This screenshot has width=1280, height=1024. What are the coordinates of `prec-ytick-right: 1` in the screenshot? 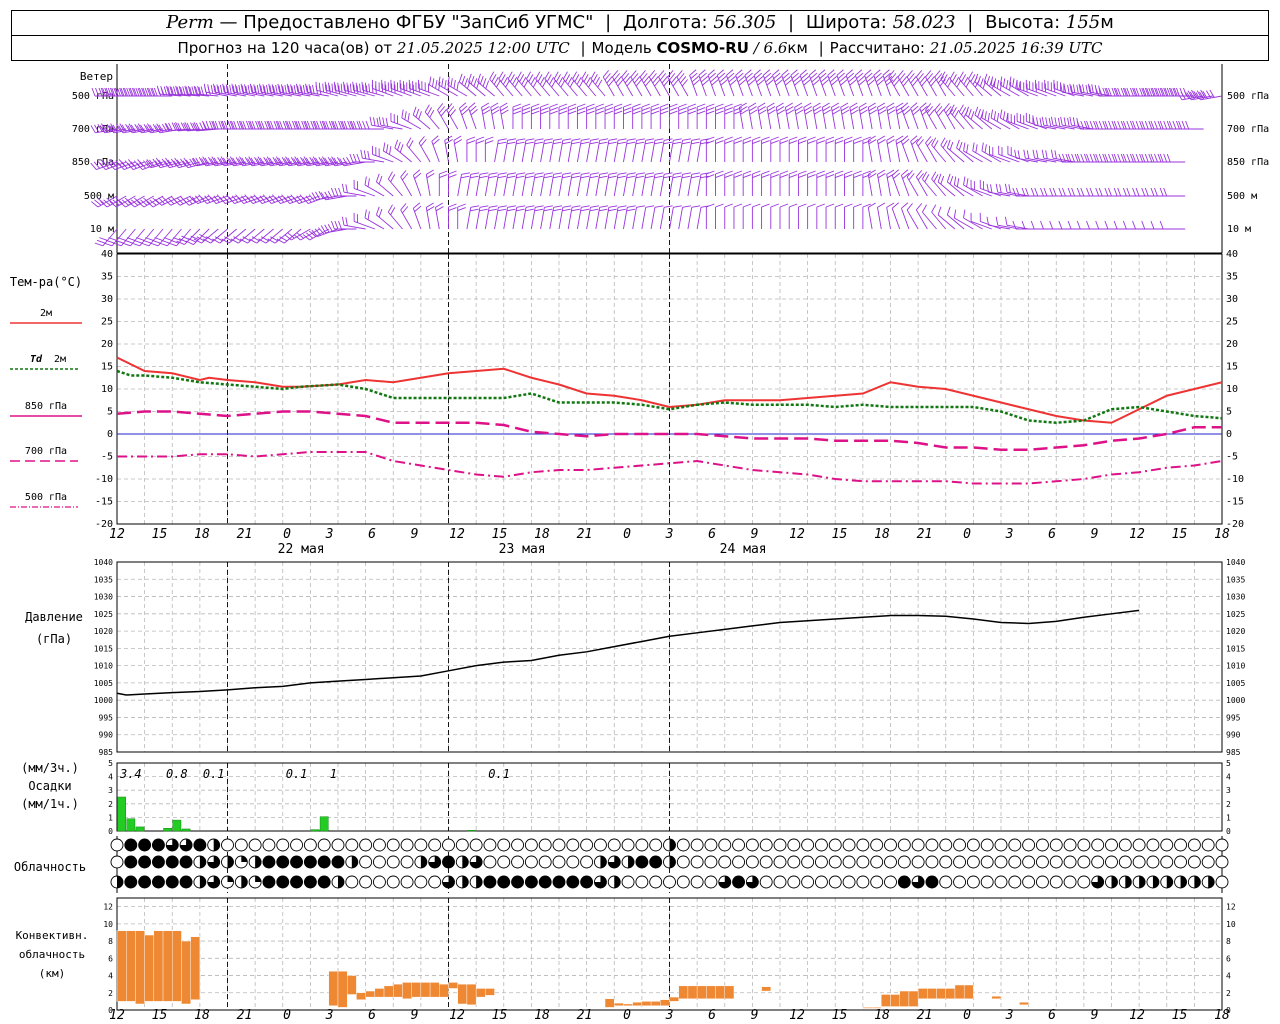 It's located at (1228, 817).